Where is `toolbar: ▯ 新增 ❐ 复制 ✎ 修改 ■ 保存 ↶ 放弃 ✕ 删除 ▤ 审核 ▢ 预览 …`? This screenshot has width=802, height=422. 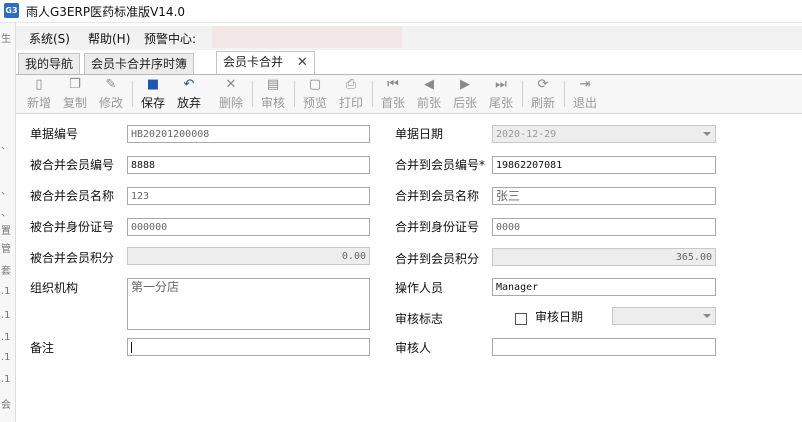
toolbar: ▯ 新增 ❐ 复制 ✎ 修改 ■ 保存 ↶ 放弃 ✕ 删除 ▤ 审核 ▢ 预览 … is located at coordinates (409, 94).